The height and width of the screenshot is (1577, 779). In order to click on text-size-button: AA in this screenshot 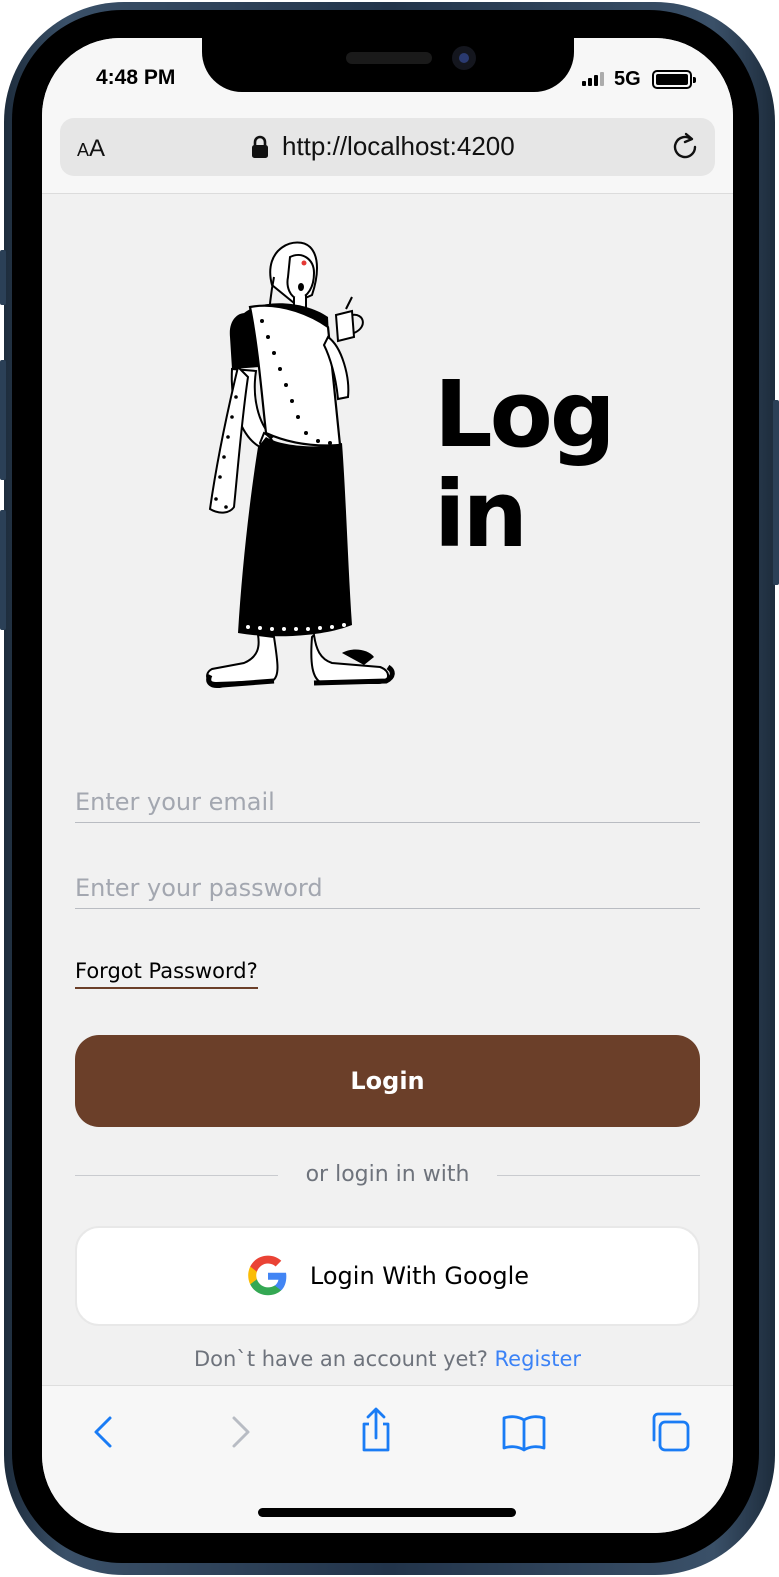, I will do `click(91, 149)`.